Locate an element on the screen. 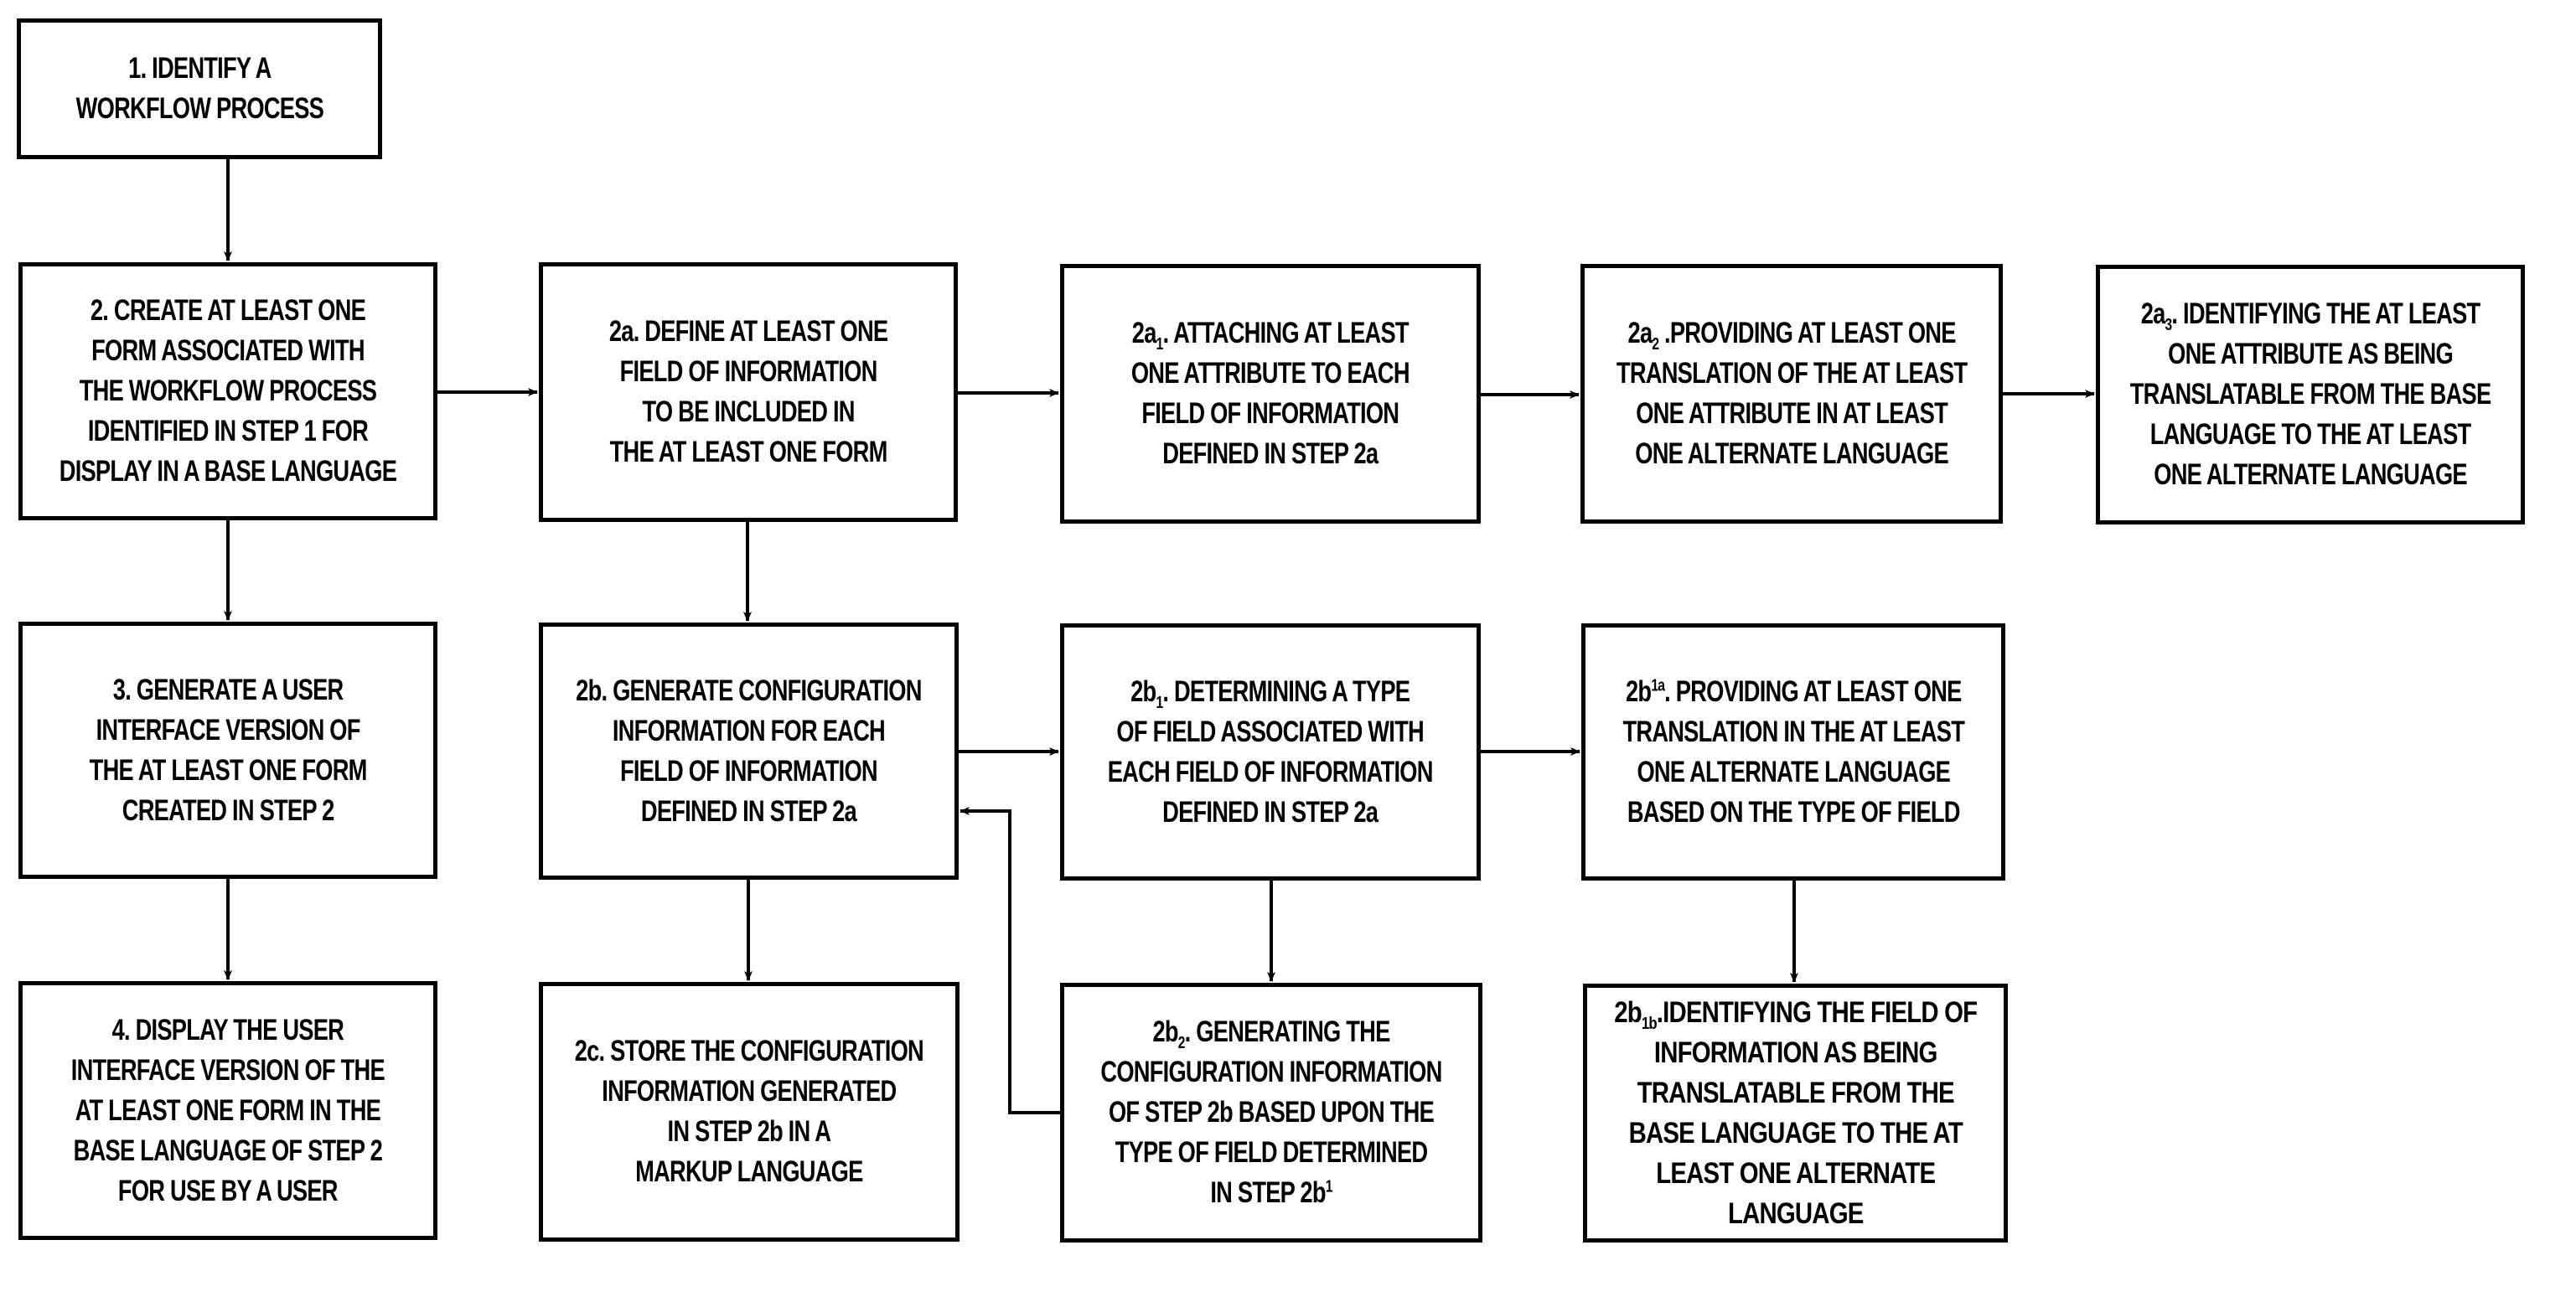 This screenshot has height=1302, width=2576. step-2b2-line: 2b2. GENERATING THE is located at coordinates (1270, 1032).